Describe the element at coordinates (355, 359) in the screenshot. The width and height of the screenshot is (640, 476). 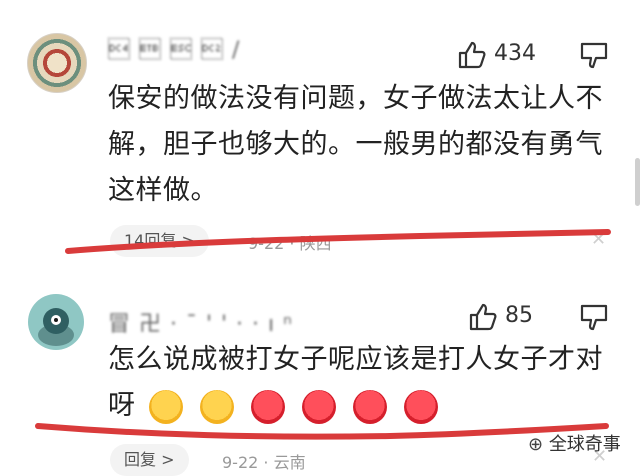
I see `comment-text-line: 怎么说成被打女子呢应该是打人女子才对` at that location.